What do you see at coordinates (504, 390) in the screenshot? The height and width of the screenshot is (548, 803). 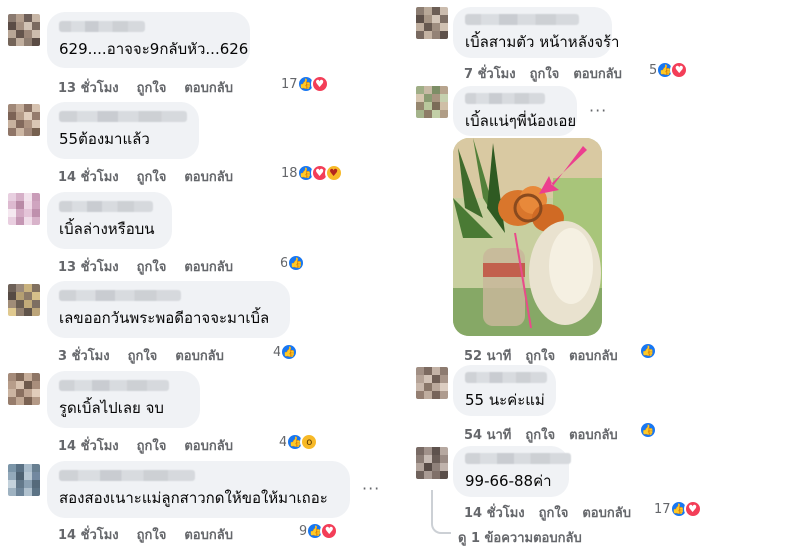 I see `comment-bubble: 55 นะค่ะแม่` at bounding box center [504, 390].